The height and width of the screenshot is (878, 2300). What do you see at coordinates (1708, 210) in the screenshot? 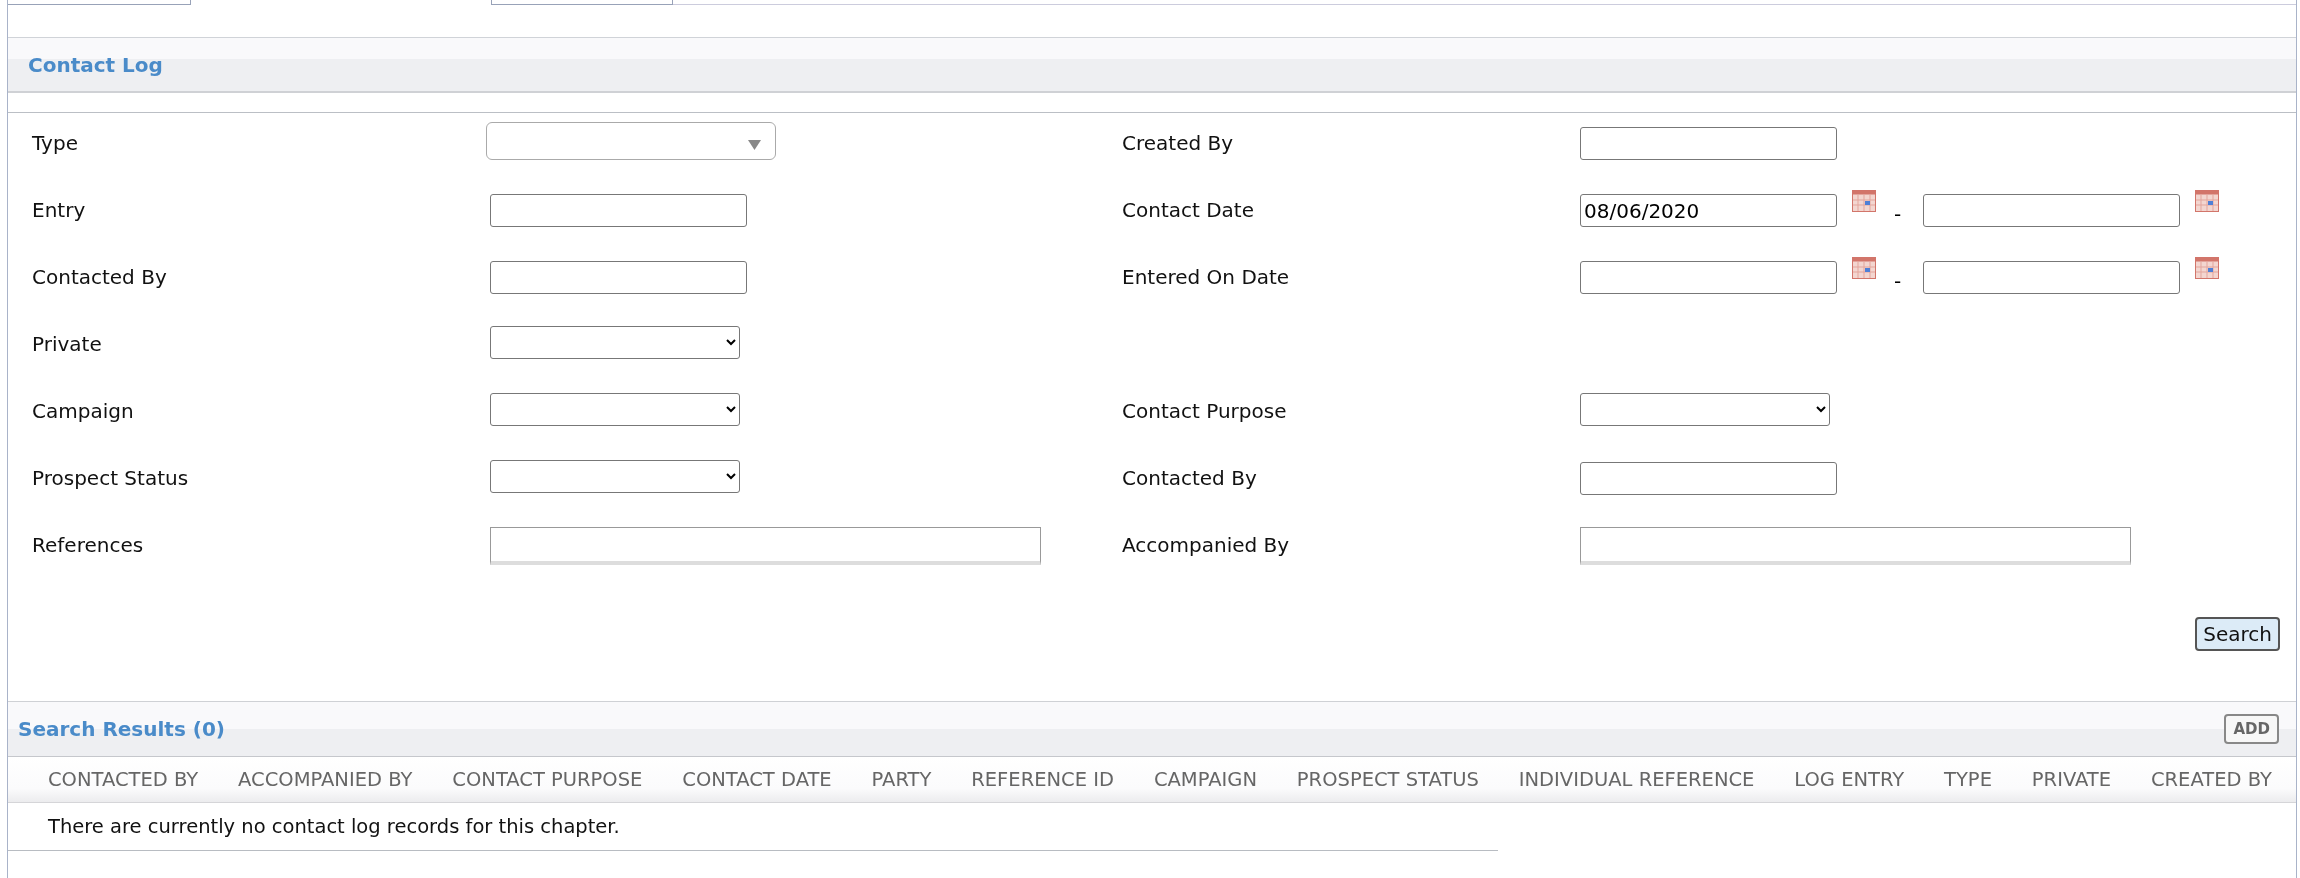
I see `date-field: 08/06/2020` at bounding box center [1708, 210].